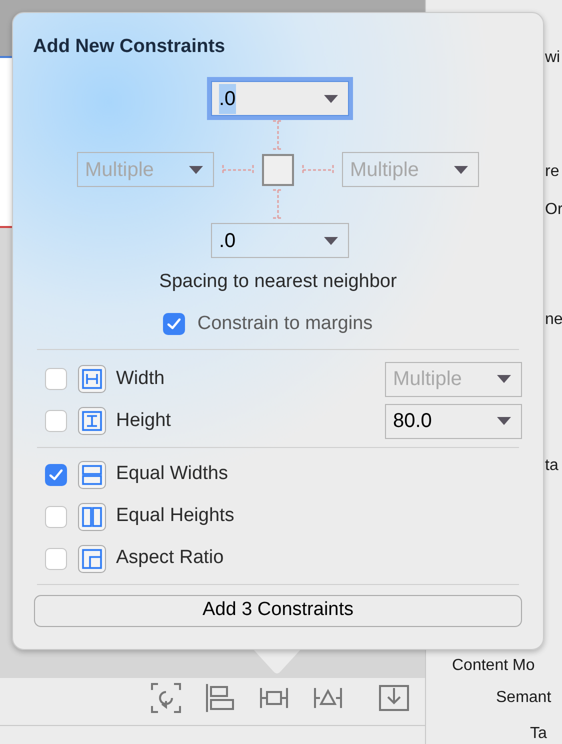 The image size is (562, 744). What do you see at coordinates (175, 516) in the screenshot?
I see `checkbox-label: Equal Heights` at bounding box center [175, 516].